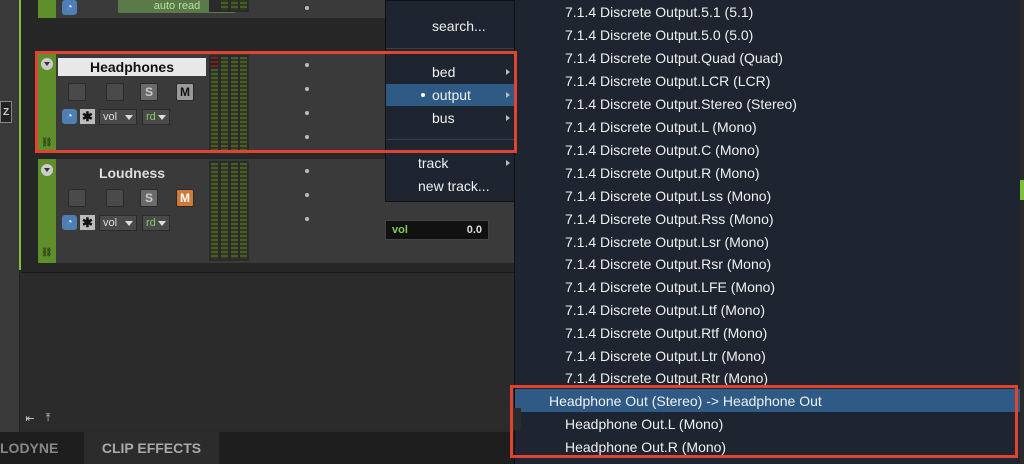 The image size is (1024, 464). What do you see at coordinates (767, 195) in the screenshot?
I see `output-item: 7.1.4 Discrete Output.Lss (Mono)` at bounding box center [767, 195].